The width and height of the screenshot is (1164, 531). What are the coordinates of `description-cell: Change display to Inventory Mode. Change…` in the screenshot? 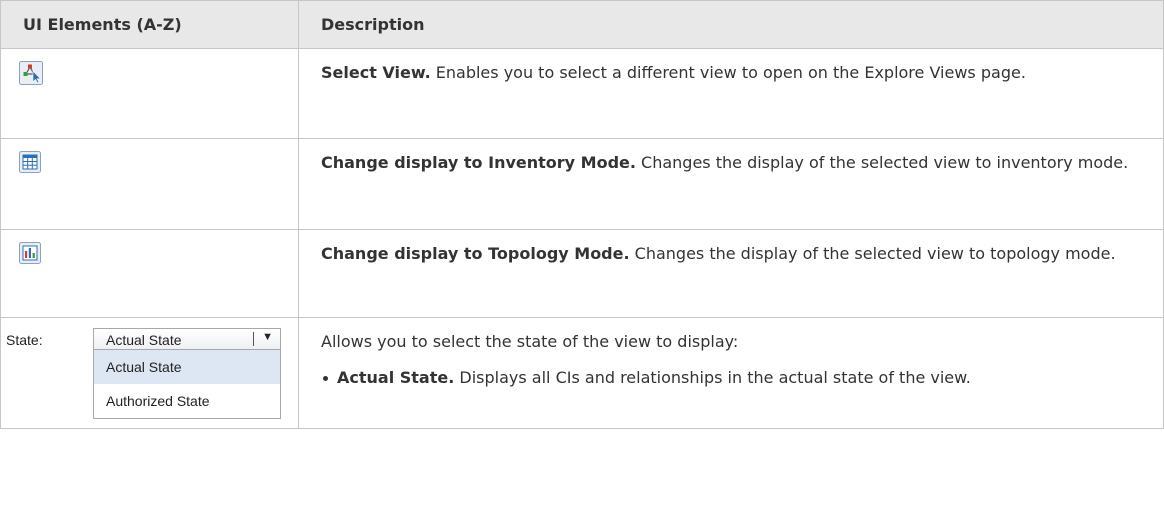 It's located at (731, 184).